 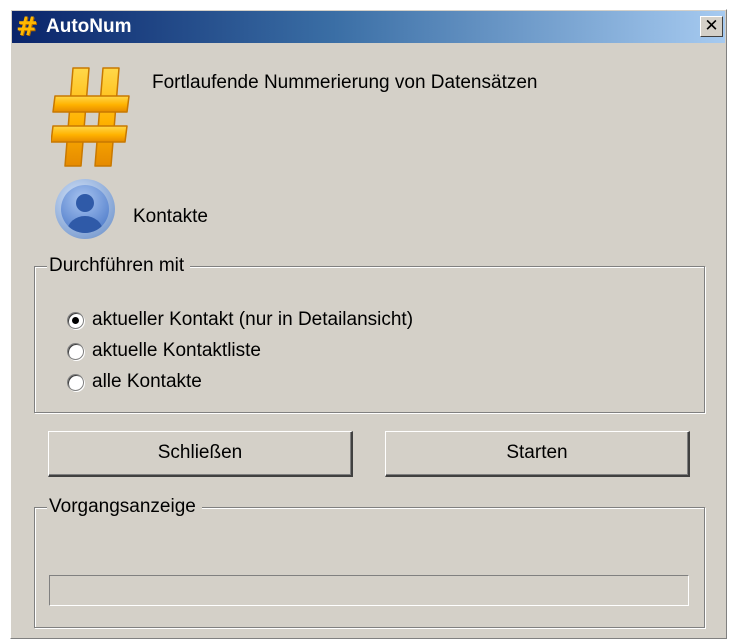 What do you see at coordinates (89, 26) in the screenshot?
I see `window-title: AutoNum` at bounding box center [89, 26].